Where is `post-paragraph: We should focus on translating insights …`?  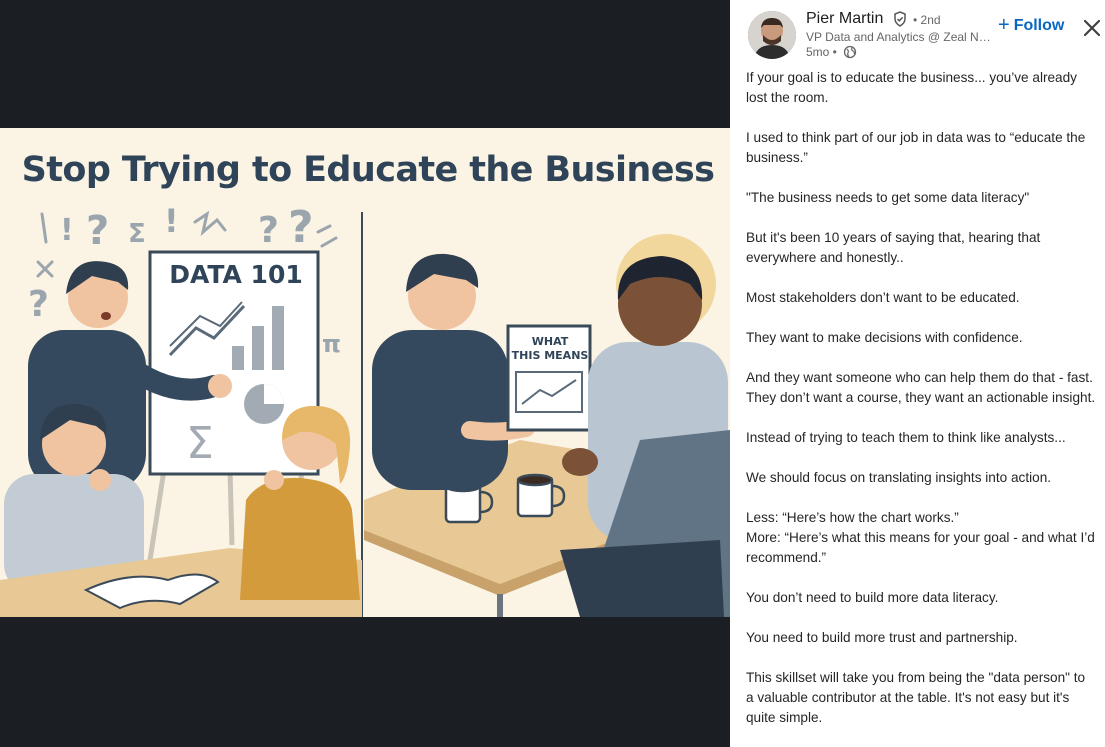 post-paragraph: We should focus on translating insights … is located at coordinates (899, 477).